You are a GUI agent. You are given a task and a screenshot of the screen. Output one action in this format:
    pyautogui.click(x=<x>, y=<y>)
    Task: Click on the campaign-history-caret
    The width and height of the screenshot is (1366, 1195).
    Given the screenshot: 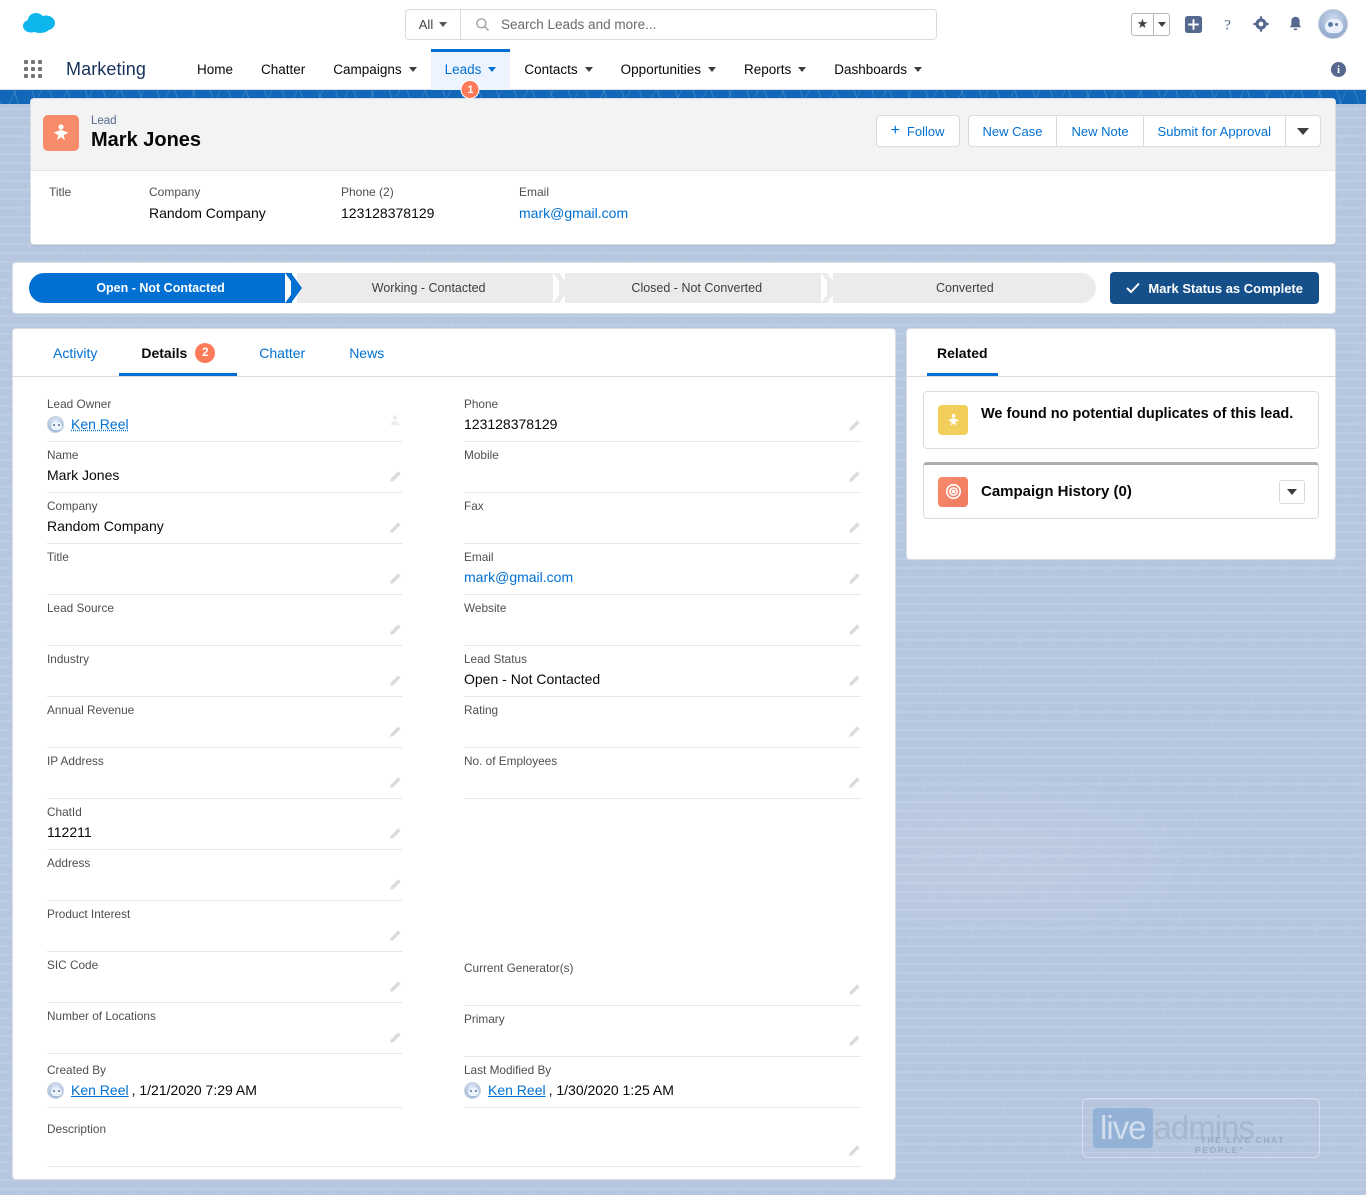 What is the action you would take?
    pyautogui.click(x=1292, y=491)
    